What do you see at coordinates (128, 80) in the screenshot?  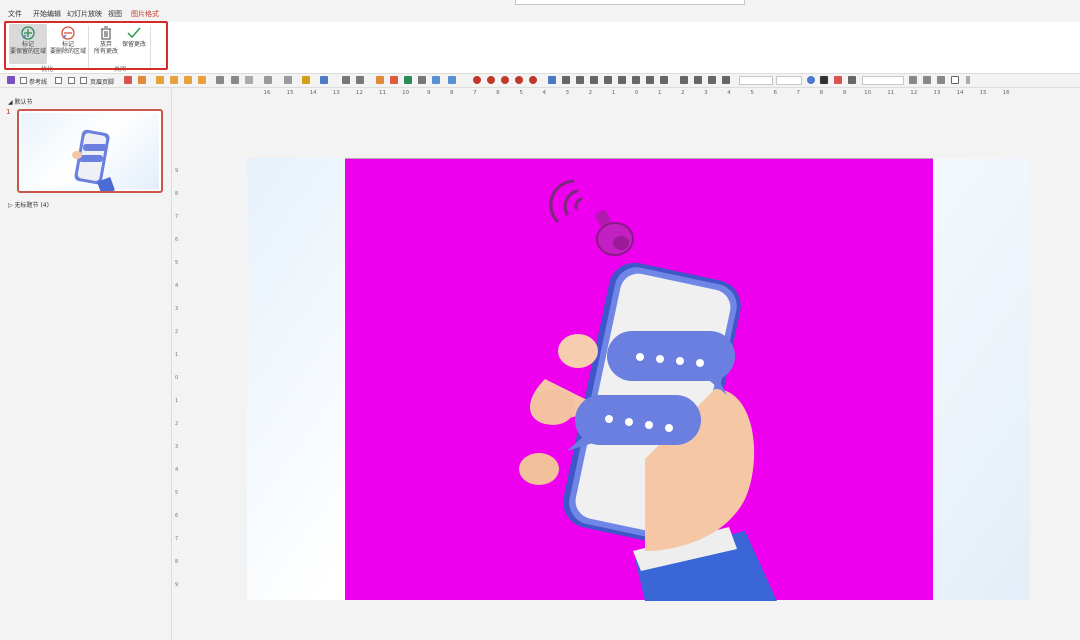 I see `grid-icon` at bounding box center [128, 80].